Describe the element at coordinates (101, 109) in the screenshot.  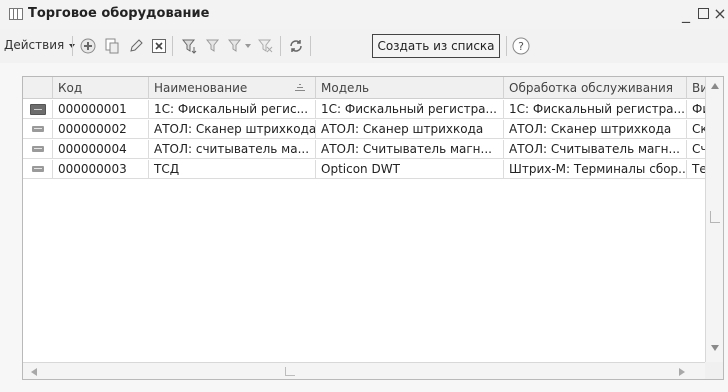
I see `cell-code: 000000001` at that location.